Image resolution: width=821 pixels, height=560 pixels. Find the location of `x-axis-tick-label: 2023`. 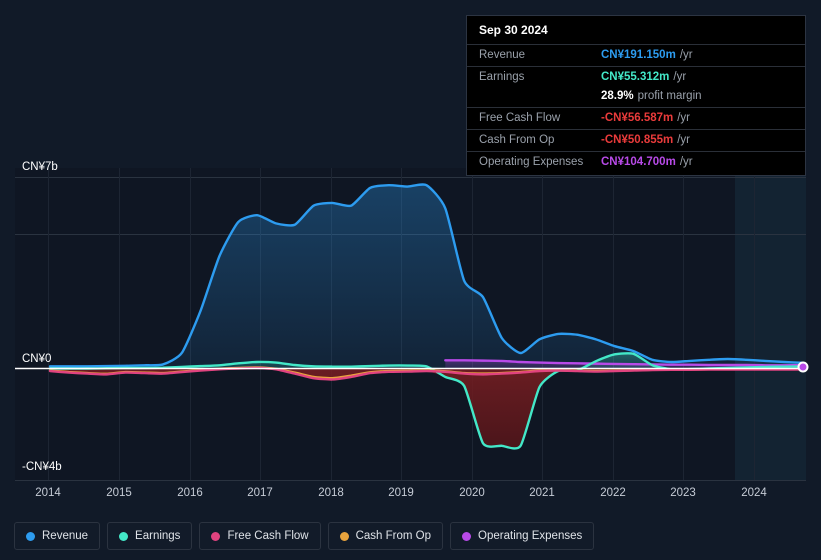

x-axis-tick-label: 2023 is located at coordinates (683, 493).